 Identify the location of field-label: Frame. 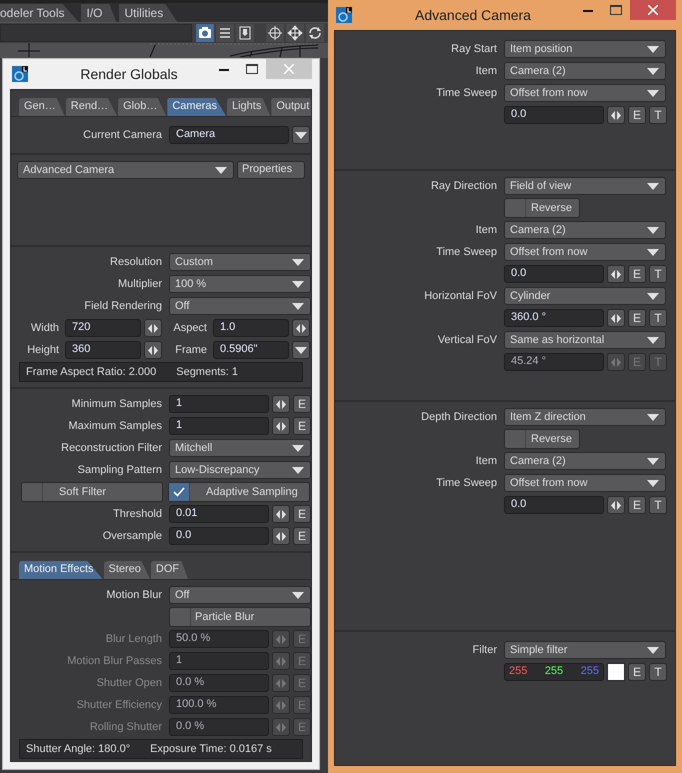
(191, 350).